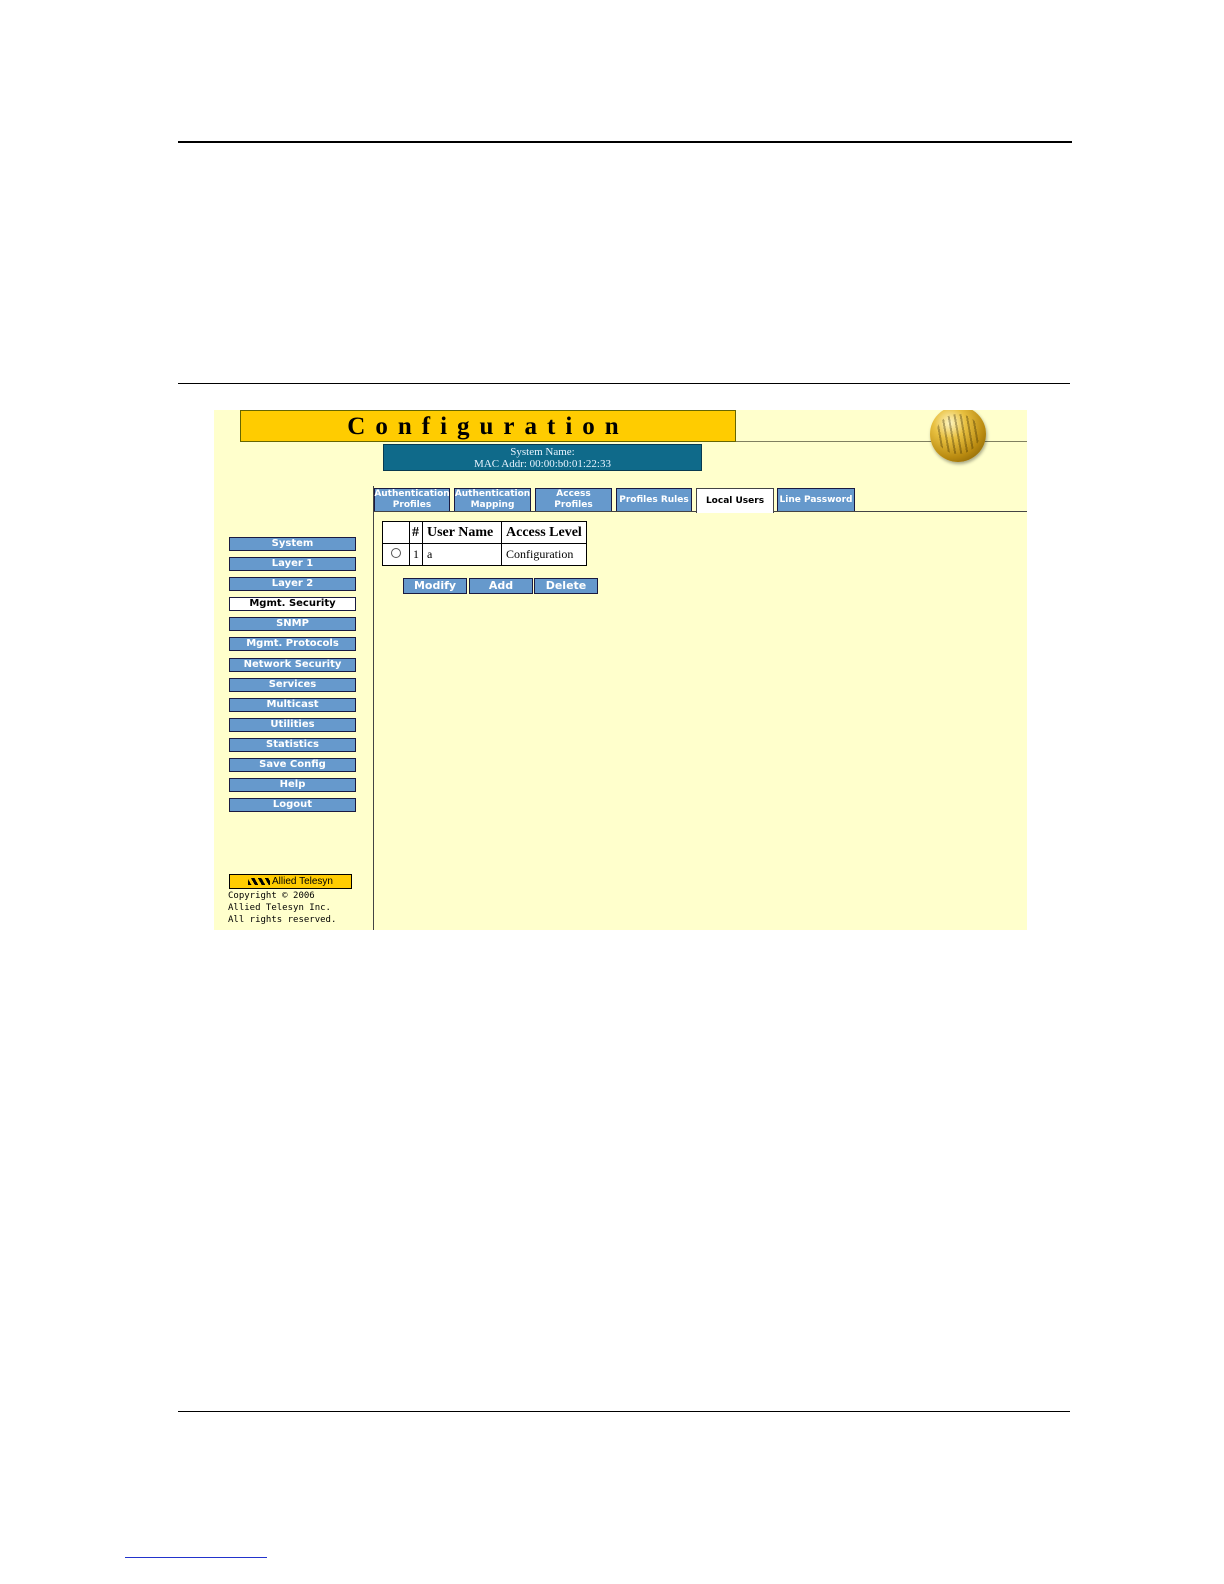  Describe the element at coordinates (292, 644) in the screenshot. I see `sidebar-item-mgmt-protocols: Mgmt. Protocols` at that location.